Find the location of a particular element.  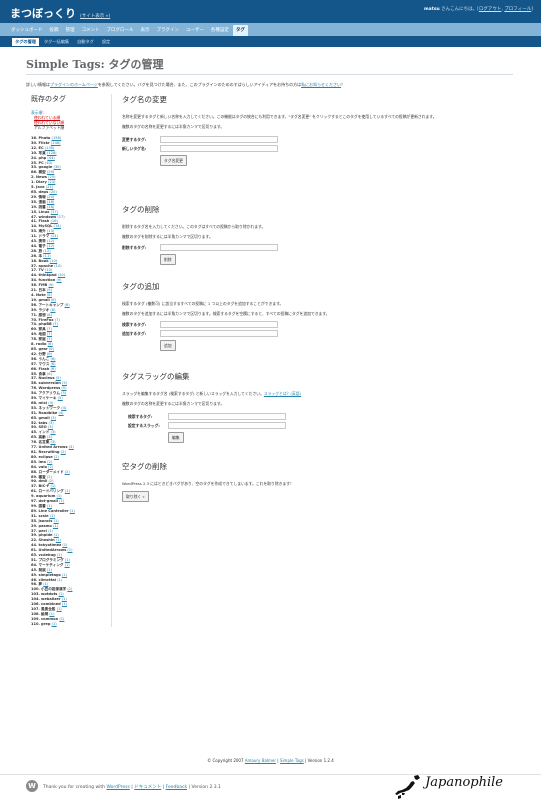

contact-link: 私にお知らせください is located at coordinates (321, 84).